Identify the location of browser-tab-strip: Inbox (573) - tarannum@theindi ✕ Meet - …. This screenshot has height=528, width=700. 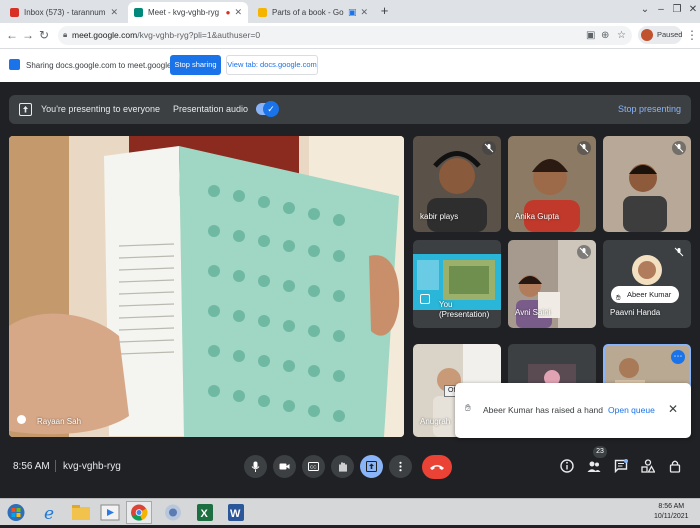
(350, 11).